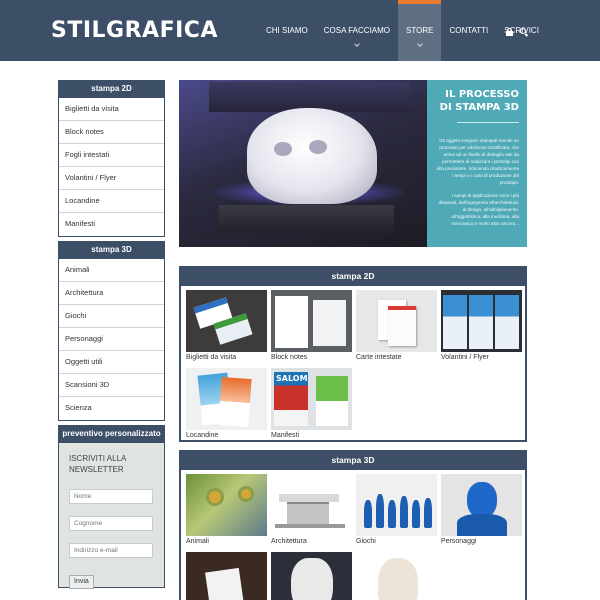 The width and height of the screenshot is (600, 600). I want to click on tile-volantini: Volantini / Flyer, so click(481, 325).